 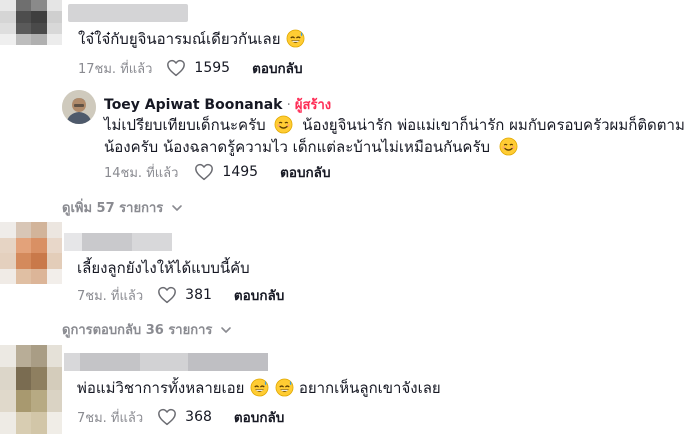 I want to click on view-more-replies: ดูเพิ่ม 57 รายการ, so click(x=122, y=207).